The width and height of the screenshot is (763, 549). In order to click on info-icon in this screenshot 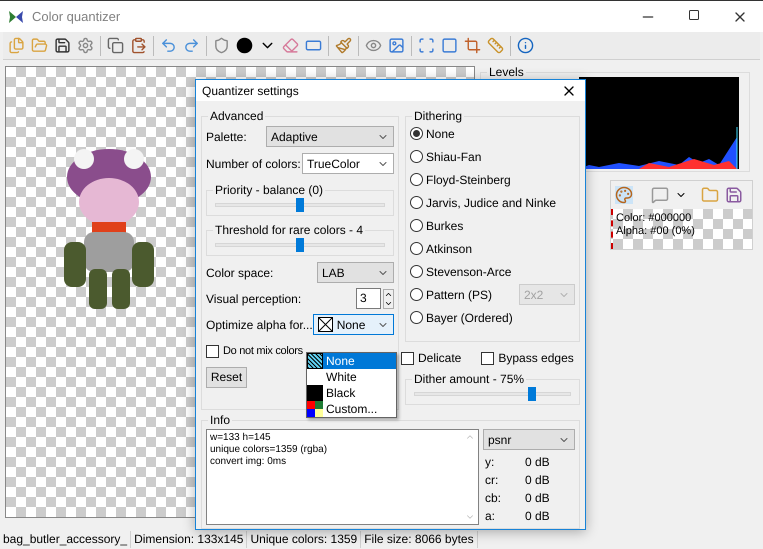, I will do `click(525, 45)`.